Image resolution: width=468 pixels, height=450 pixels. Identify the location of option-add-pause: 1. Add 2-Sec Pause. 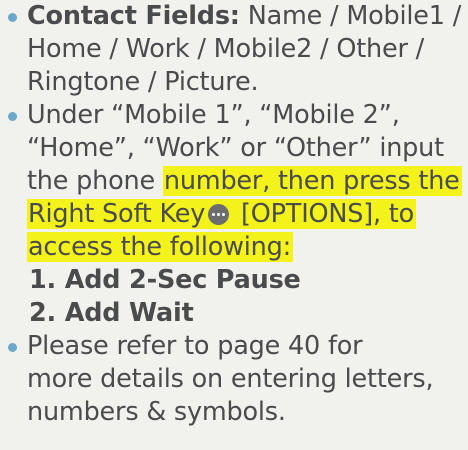
(165, 280).